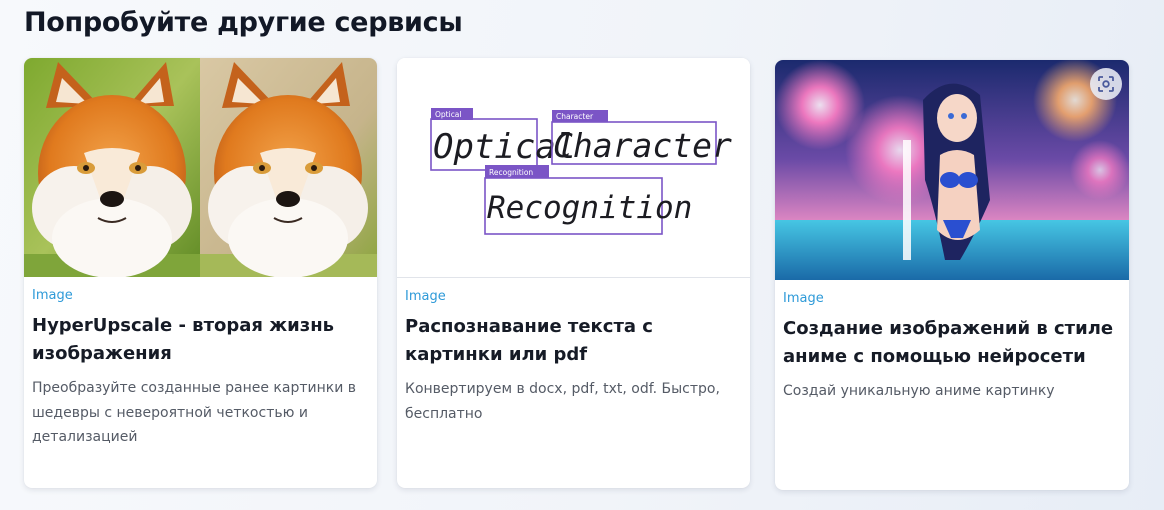  What do you see at coordinates (952, 170) in the screenshot?
I see `anime-fireworks-image` at bounding box center [952, 170].